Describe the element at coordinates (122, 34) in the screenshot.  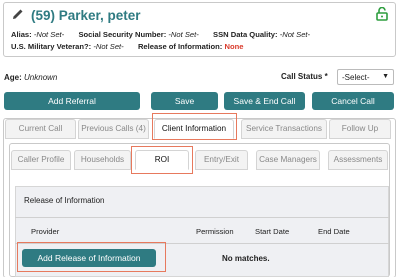
I see `ssn-label: Social Security Number:` at that location.